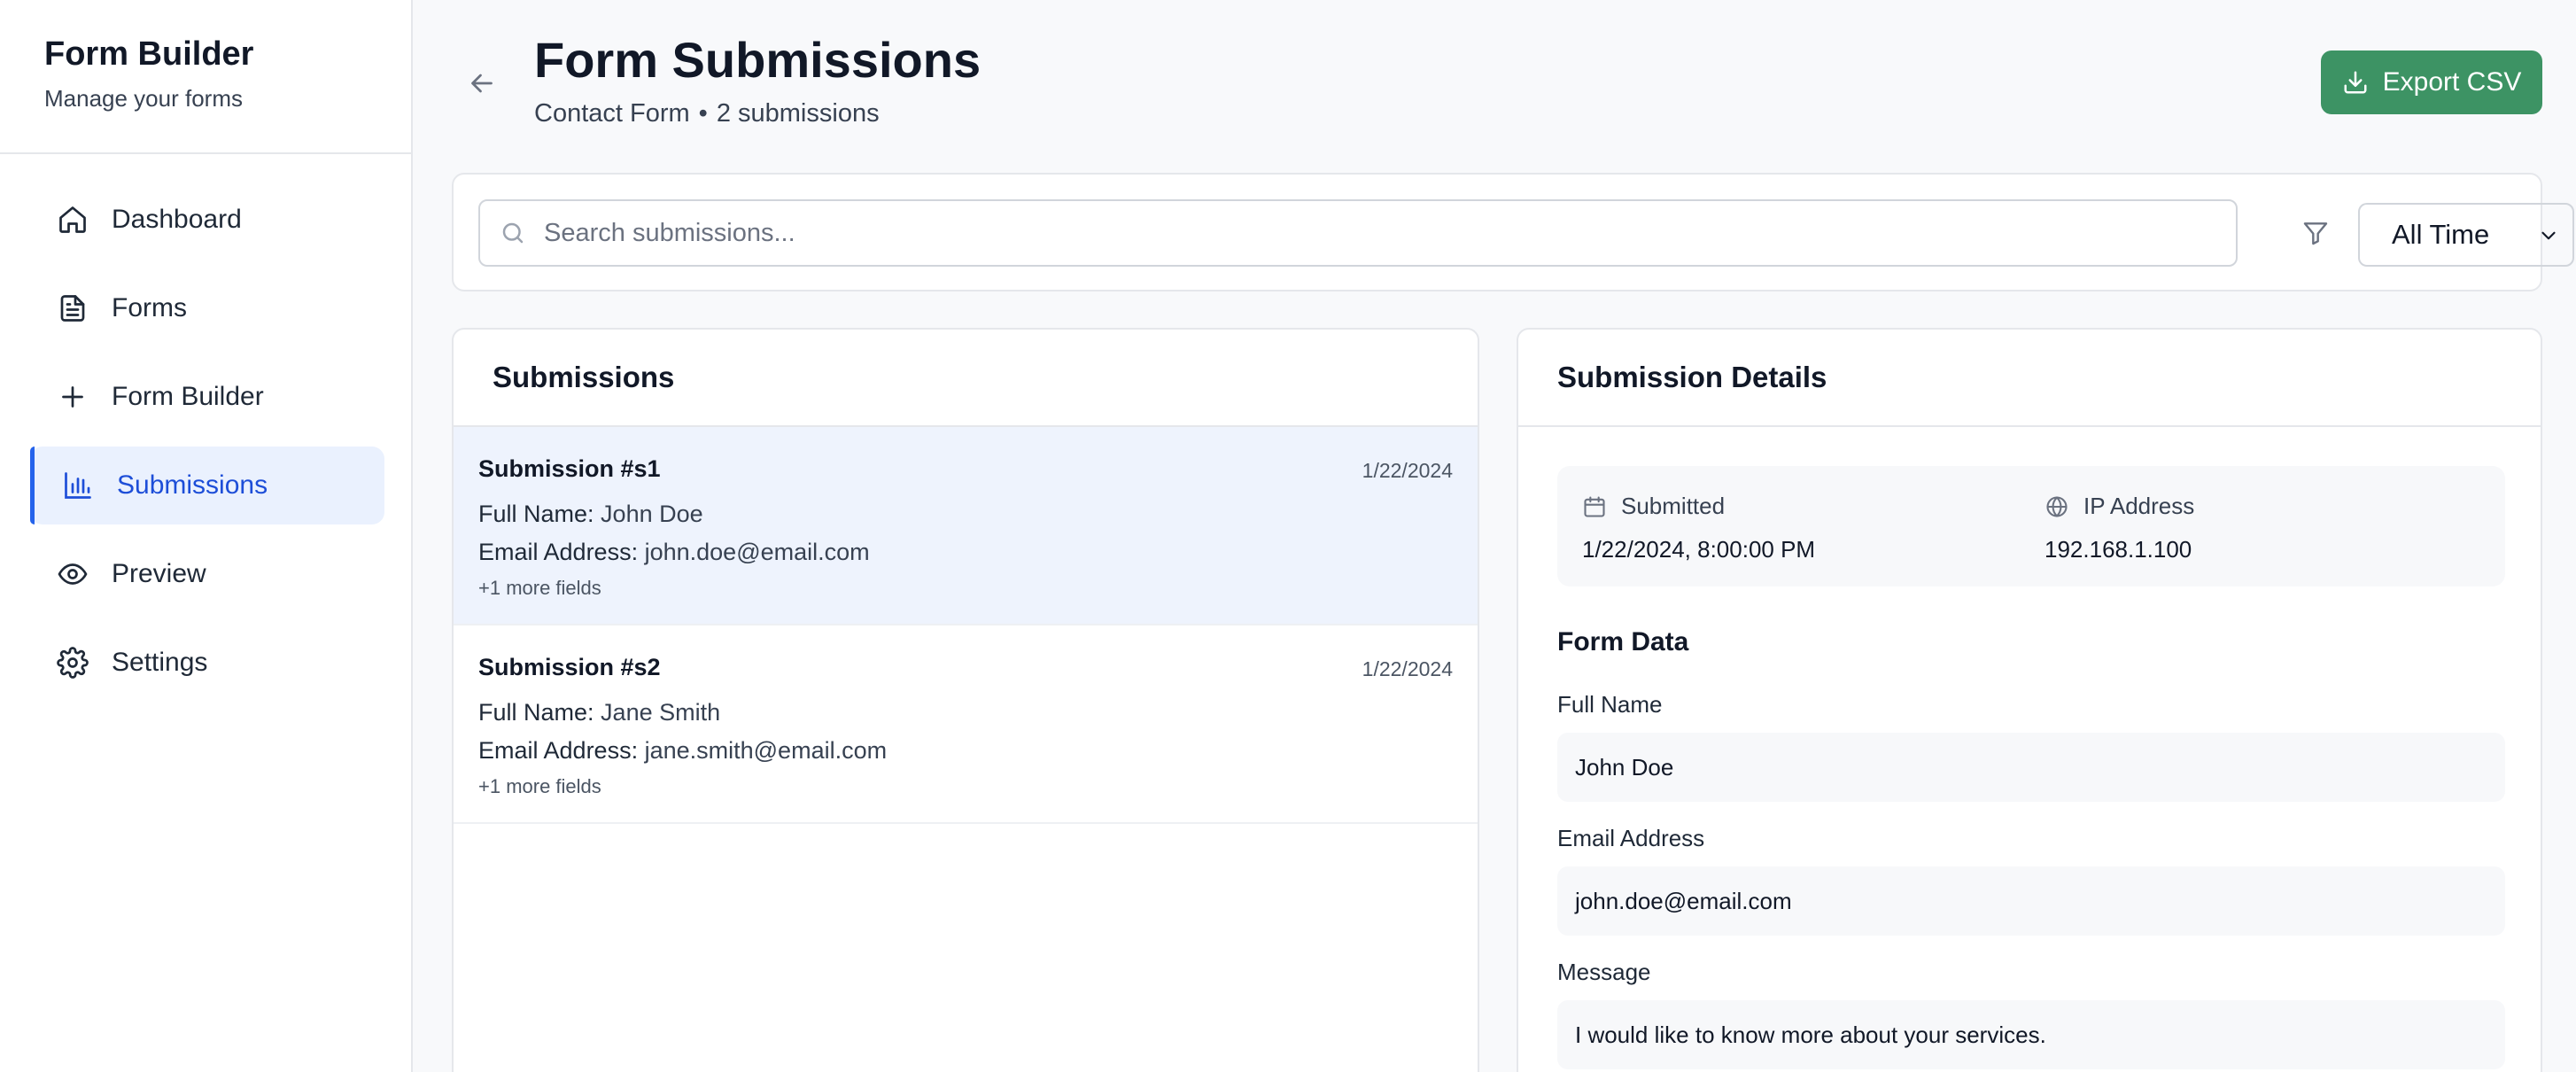 Image resolution: width=2576 pixels, height=1072 pixels. I want to click on back-arrow-icon, so click(482, 83).